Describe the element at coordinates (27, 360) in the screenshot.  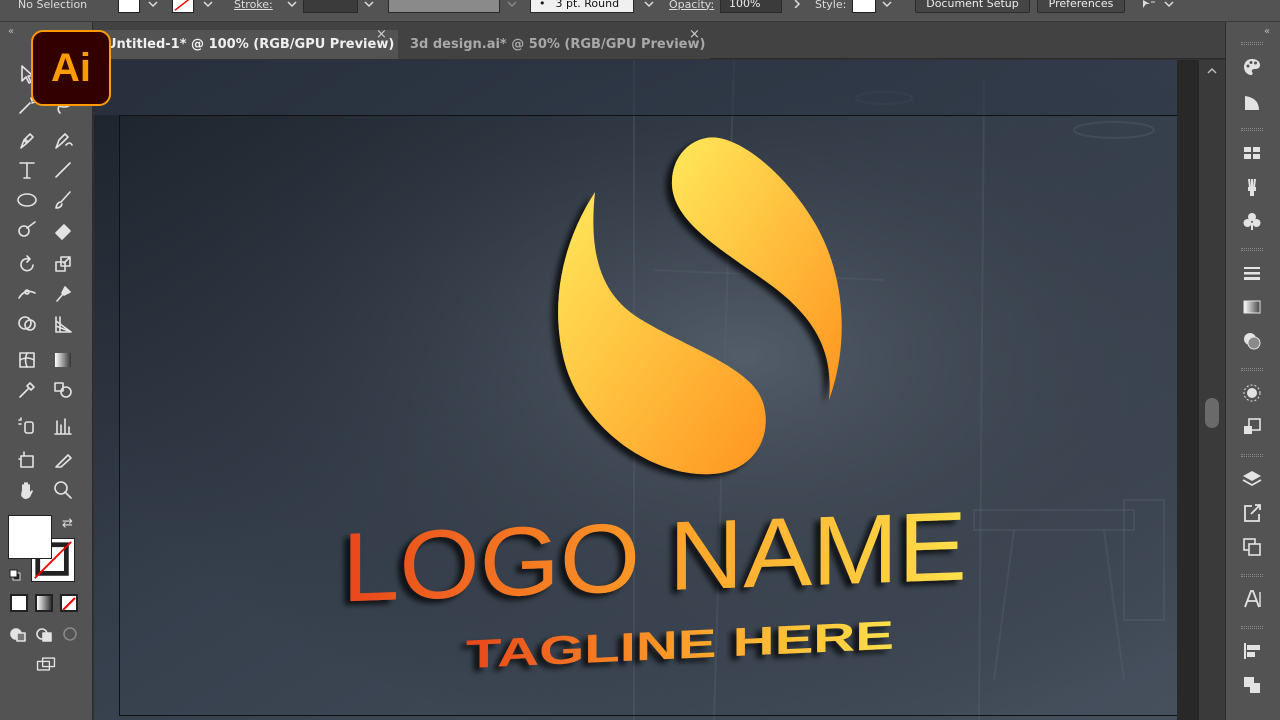
I see `mesh-tool-icon` at that location.